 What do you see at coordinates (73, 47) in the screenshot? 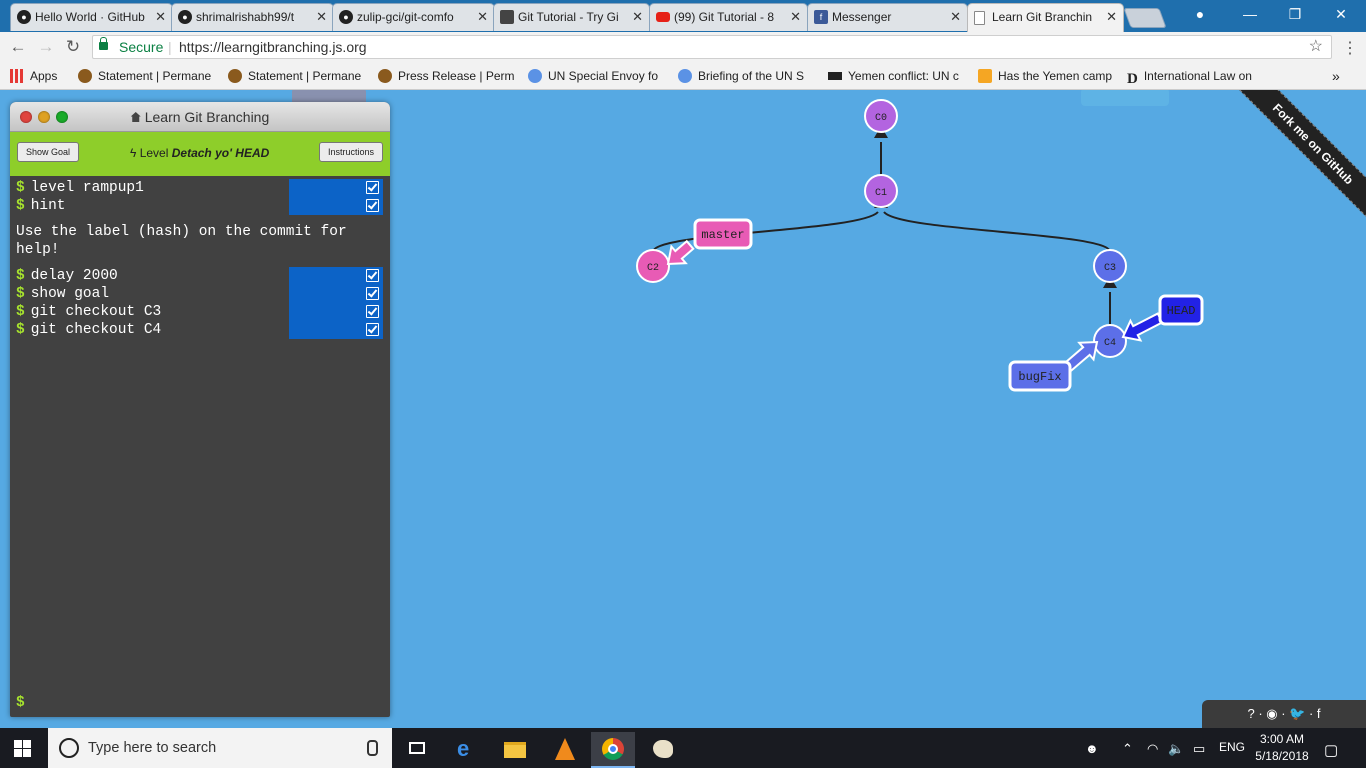
I see `reload-icon: ↻` at bounding box center [73, 47].